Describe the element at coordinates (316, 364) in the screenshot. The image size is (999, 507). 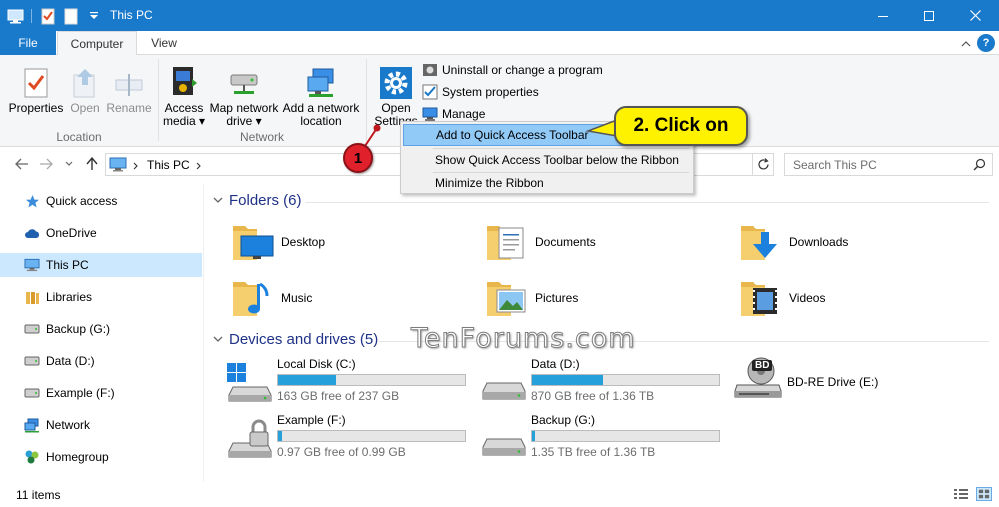
I see `drive-name: Local Disk (C:)` at that location.